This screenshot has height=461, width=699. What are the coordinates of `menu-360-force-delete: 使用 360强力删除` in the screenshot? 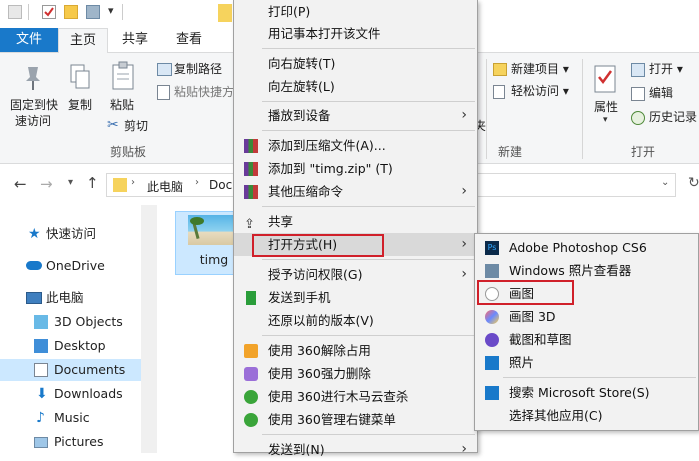 It's located at (355, 373).